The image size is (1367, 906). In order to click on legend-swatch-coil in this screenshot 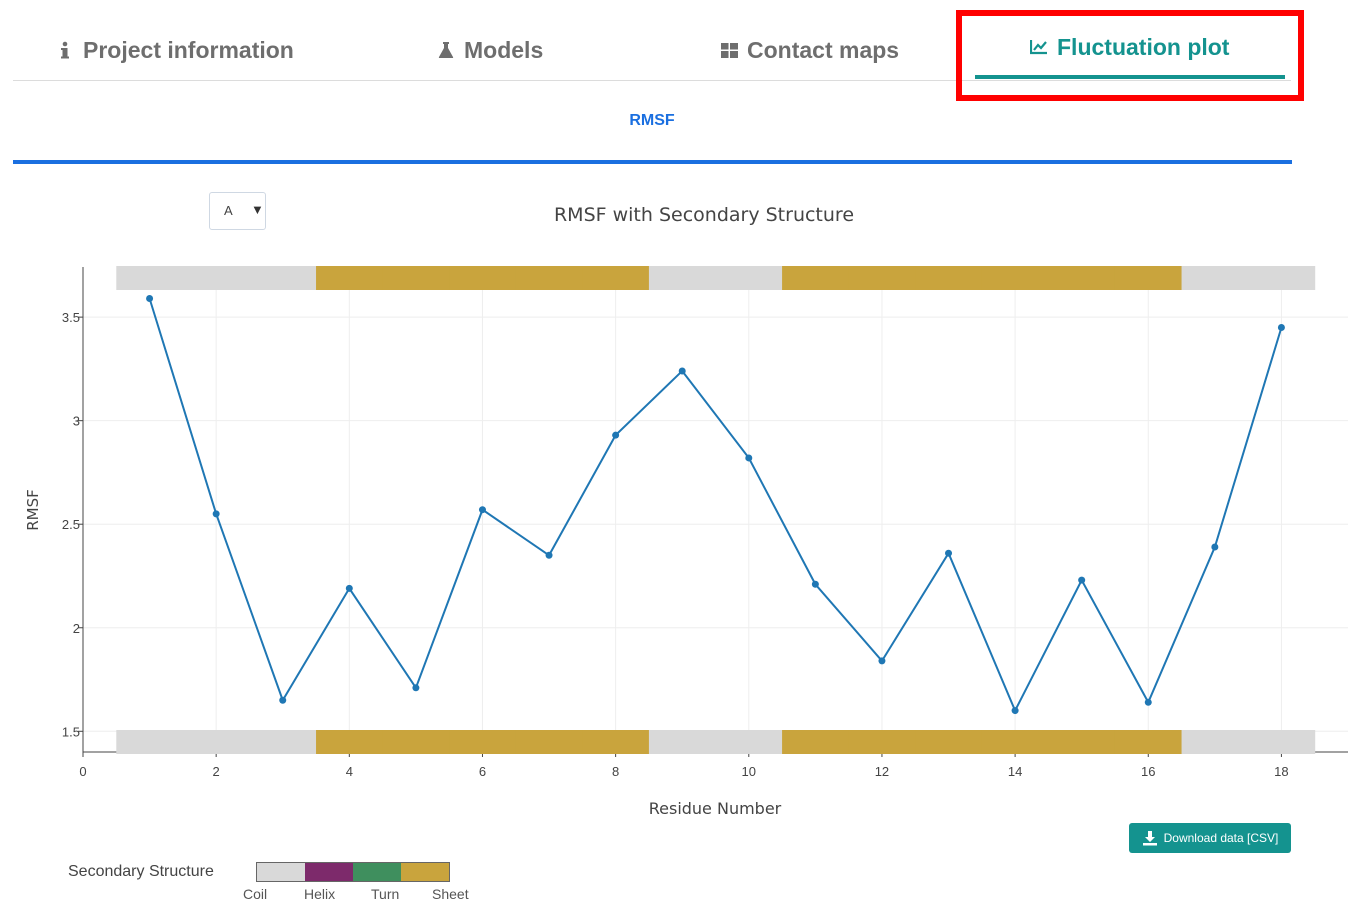, I will do `click(281, 872)`.